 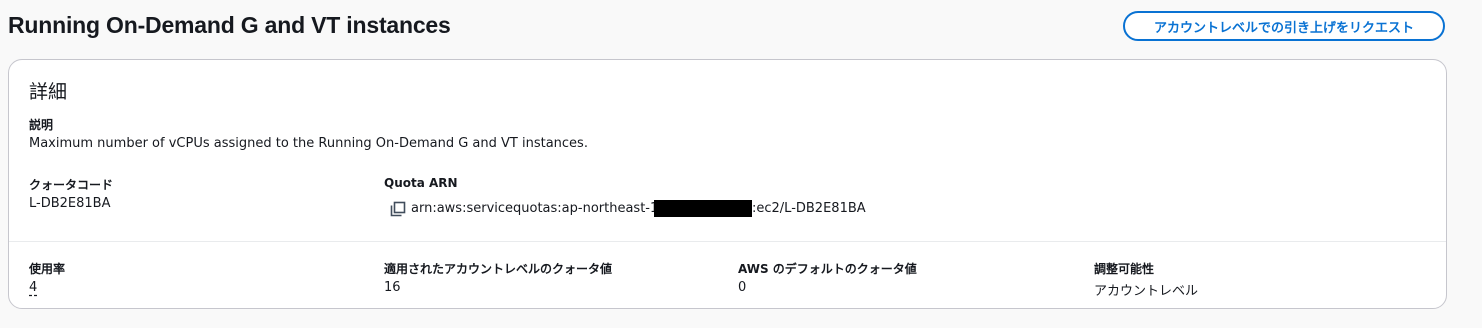 What do you see at coordinates (537, 208) in the screenshot?
I see `quota-arn-prefix: arn:aws:servicequotas:ap-northeast-1:` at bounding box center [537, 208].